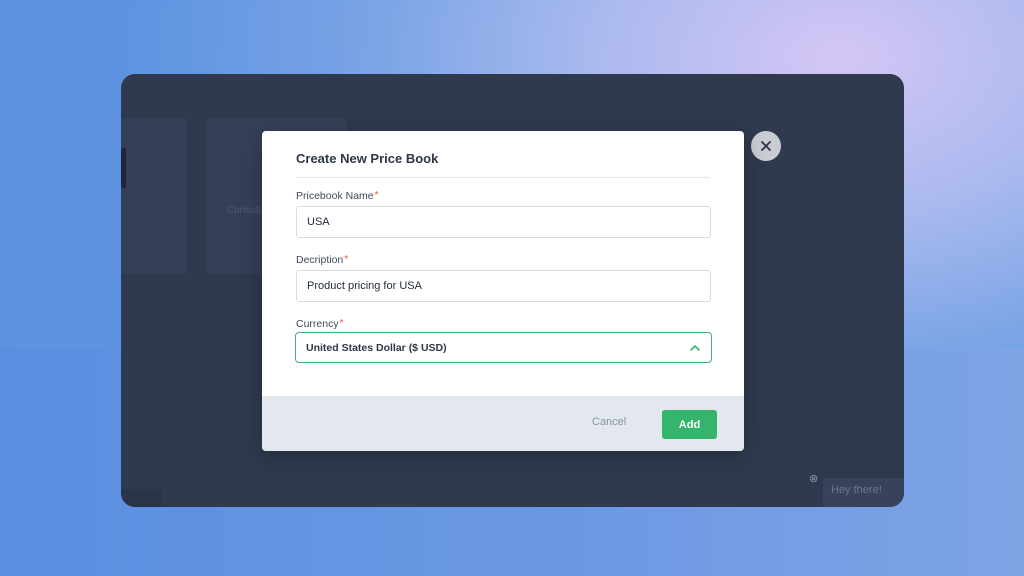 The width and height of the screenshot is (1024, 576). I want to click on background-tab, so click(141, 498).